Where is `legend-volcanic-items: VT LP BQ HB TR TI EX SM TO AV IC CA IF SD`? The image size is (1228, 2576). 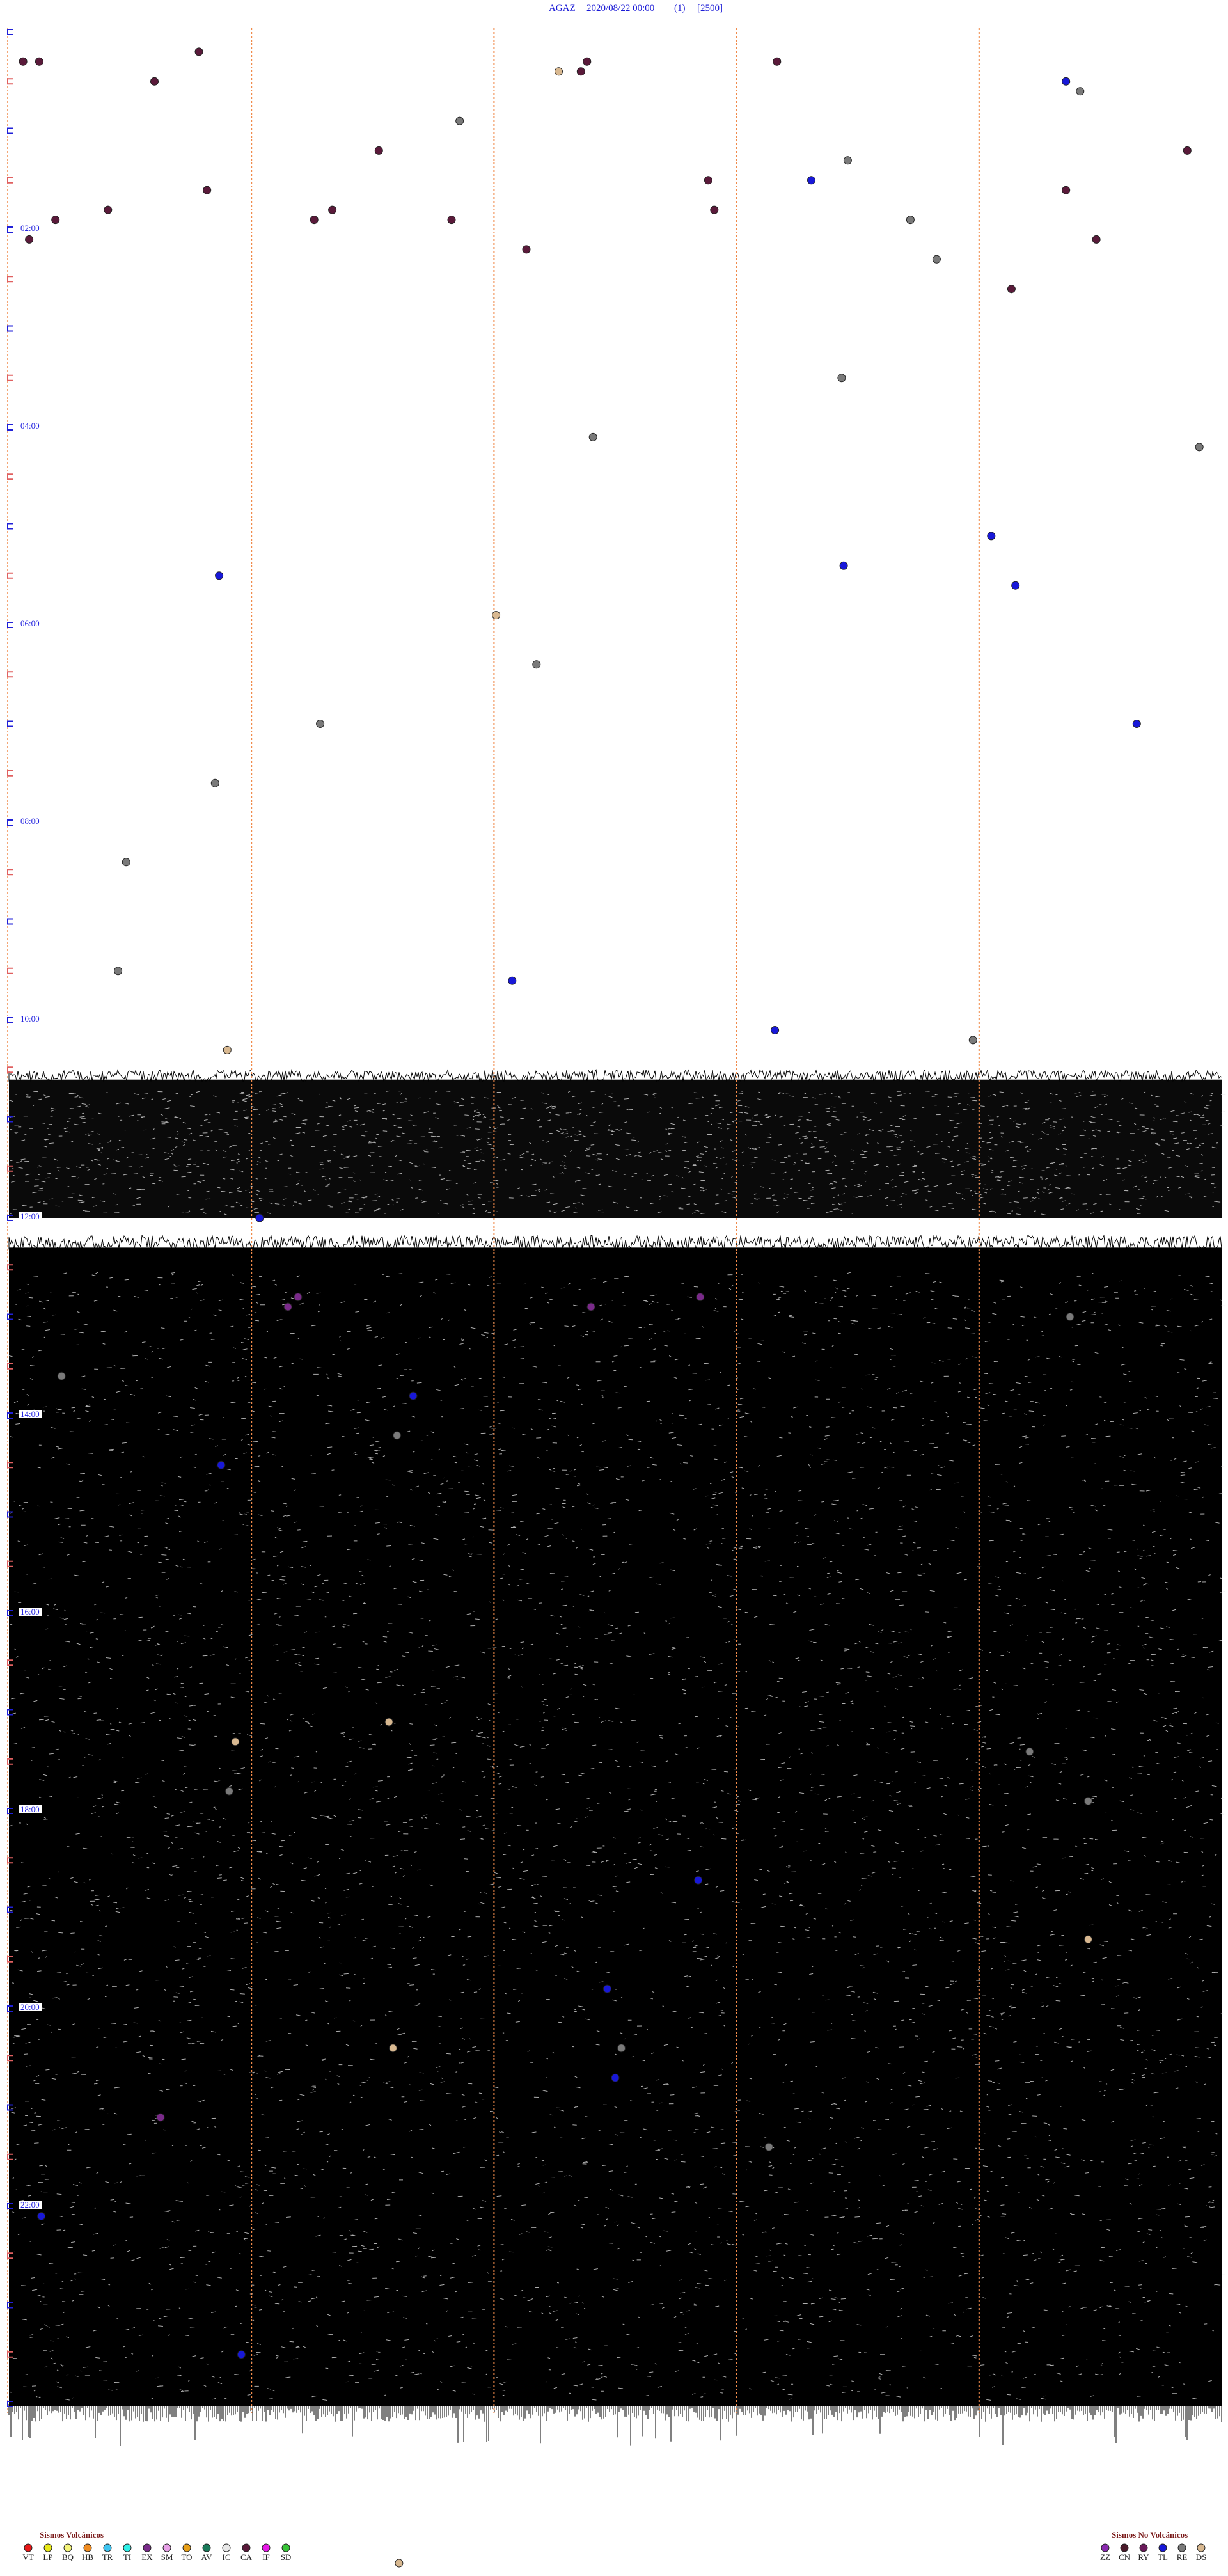 legend-volcanic-items: VT LP BQ HB TR TI EX SM TO AV IC CA IF SD is located at coordinates (156, 2552).